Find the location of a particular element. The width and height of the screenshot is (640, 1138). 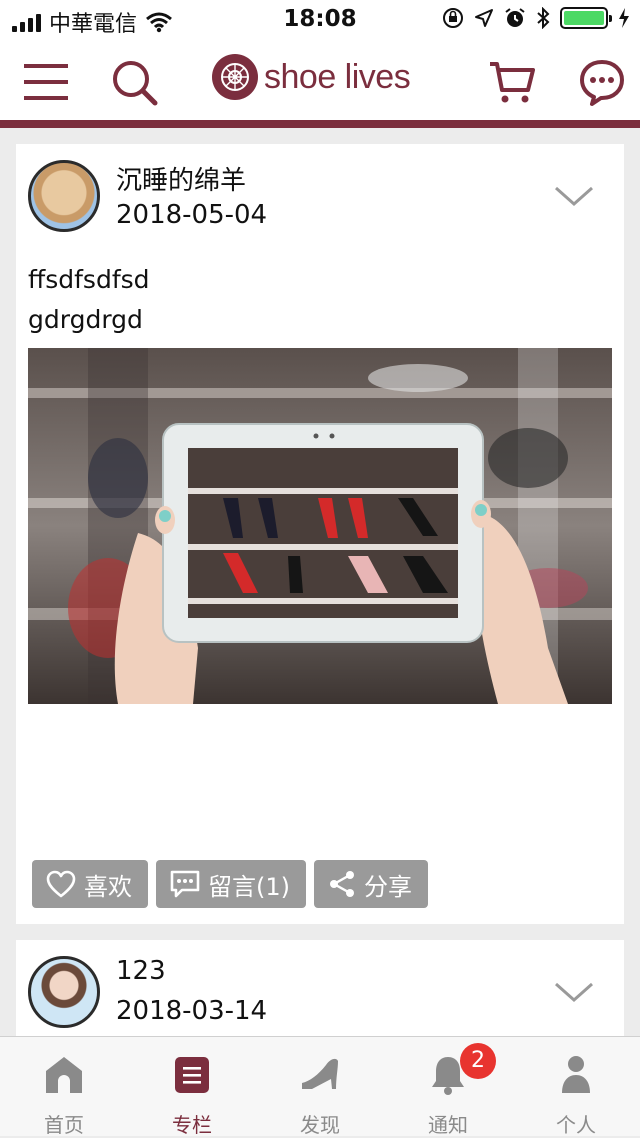

cart-icon is located at coordinates (512, 82).